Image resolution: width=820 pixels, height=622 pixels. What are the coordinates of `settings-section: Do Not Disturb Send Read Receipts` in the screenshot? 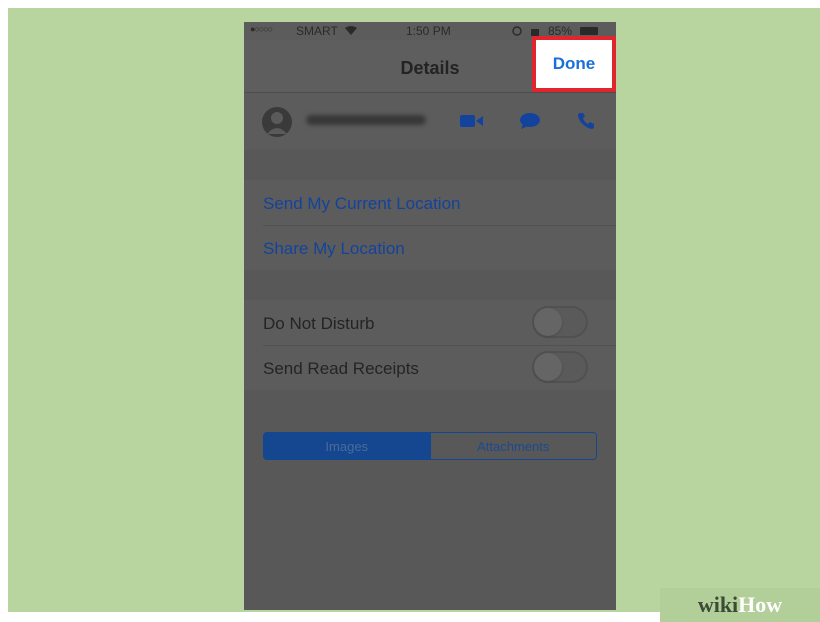 It's located at (430, 345).